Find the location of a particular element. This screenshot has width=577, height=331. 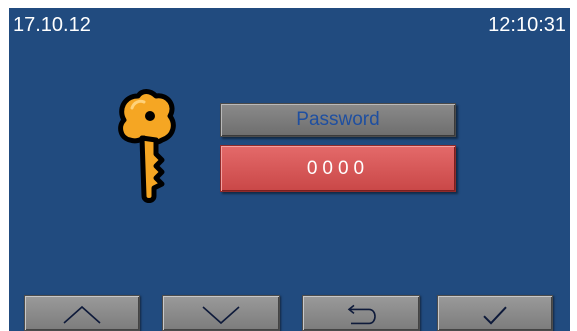

scroll-down-button is located at coordinates (221, 313).